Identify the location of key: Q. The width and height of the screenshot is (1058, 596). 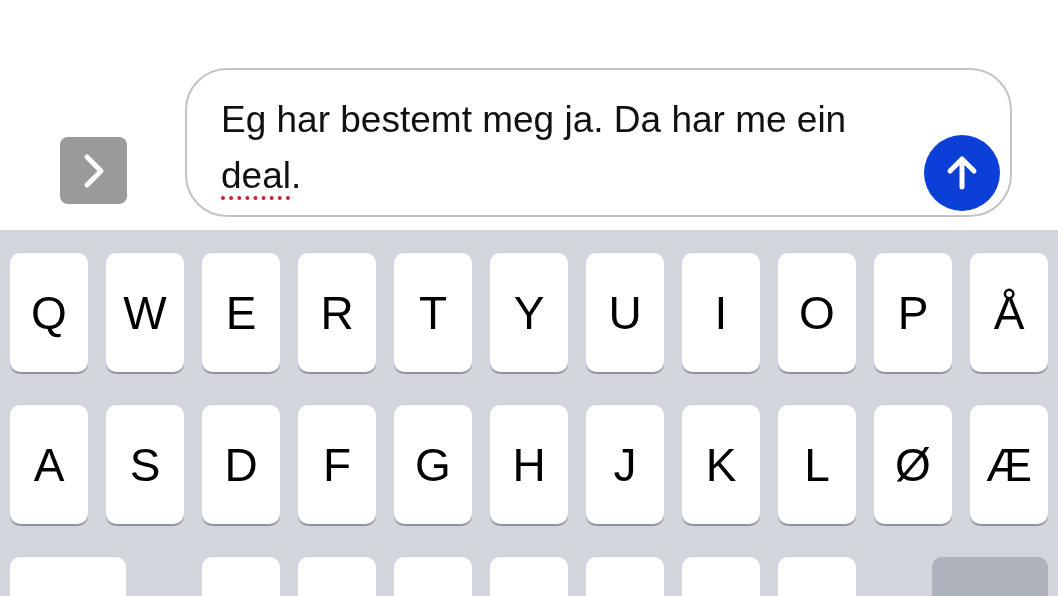
(49, 312).